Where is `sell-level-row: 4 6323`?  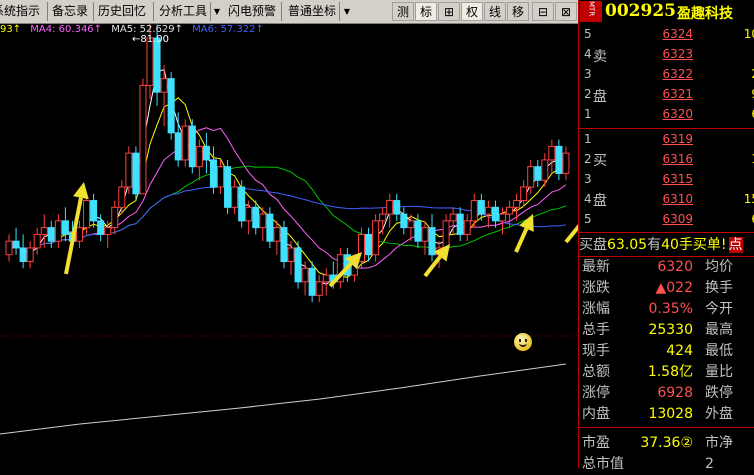
sell-level-row: 4 6323 is located at coordinates (666, 54).